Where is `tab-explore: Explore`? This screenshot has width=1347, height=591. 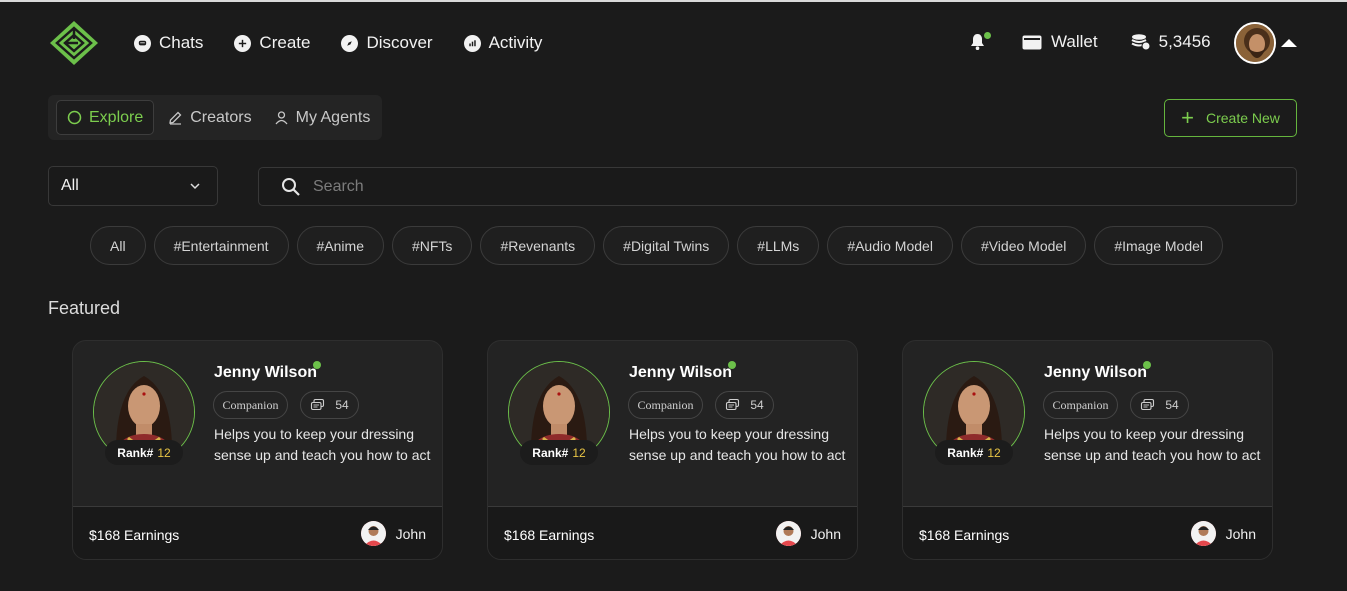
tab-explore: Explore is located at coordinates (105, 117).